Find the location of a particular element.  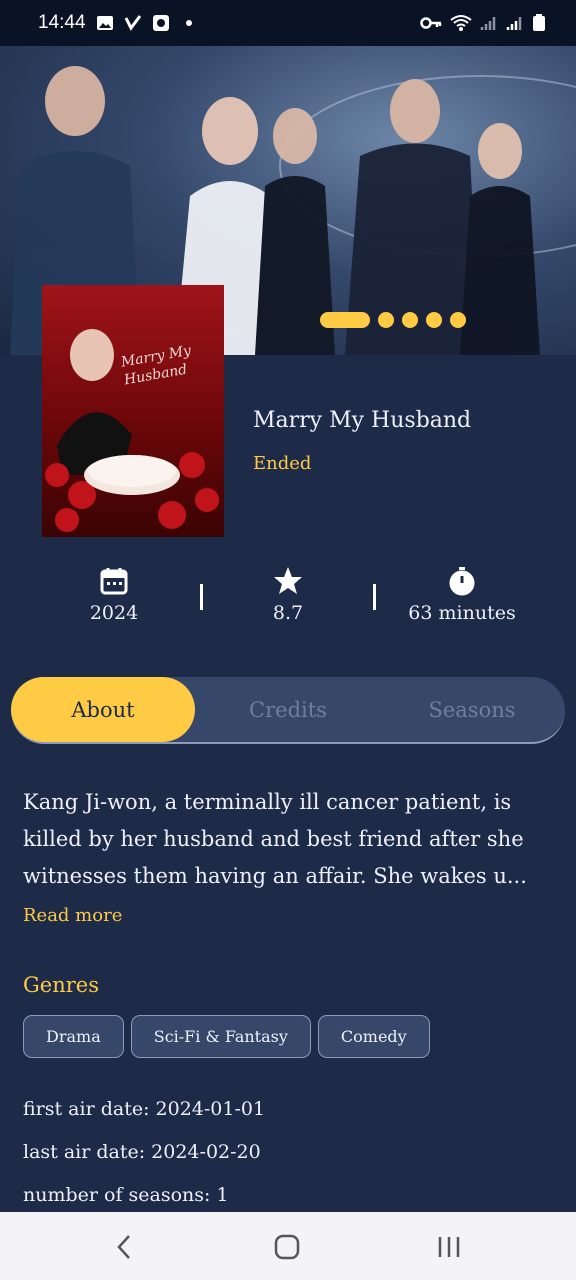

stopwatch-icon is located at coordinates (462, 581).